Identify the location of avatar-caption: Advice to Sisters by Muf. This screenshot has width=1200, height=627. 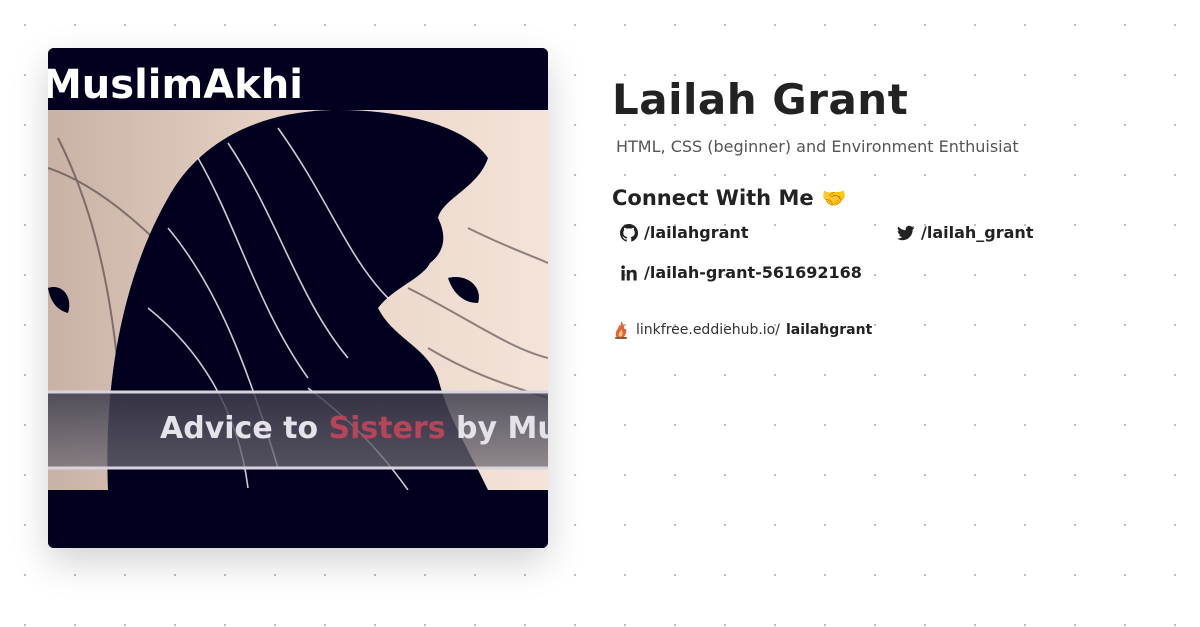
(354, 428).